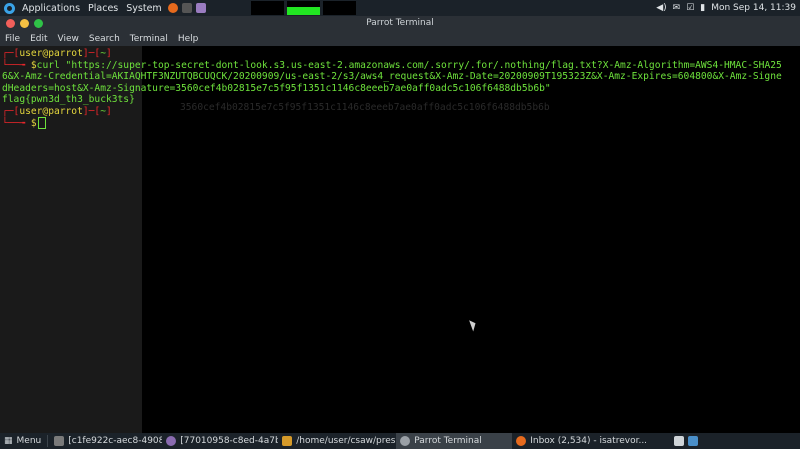 This screenshot has width=800, height=449. Describe the element at coordinates (68, 39) in the screenshot. I see `menu-view: View` at that location.